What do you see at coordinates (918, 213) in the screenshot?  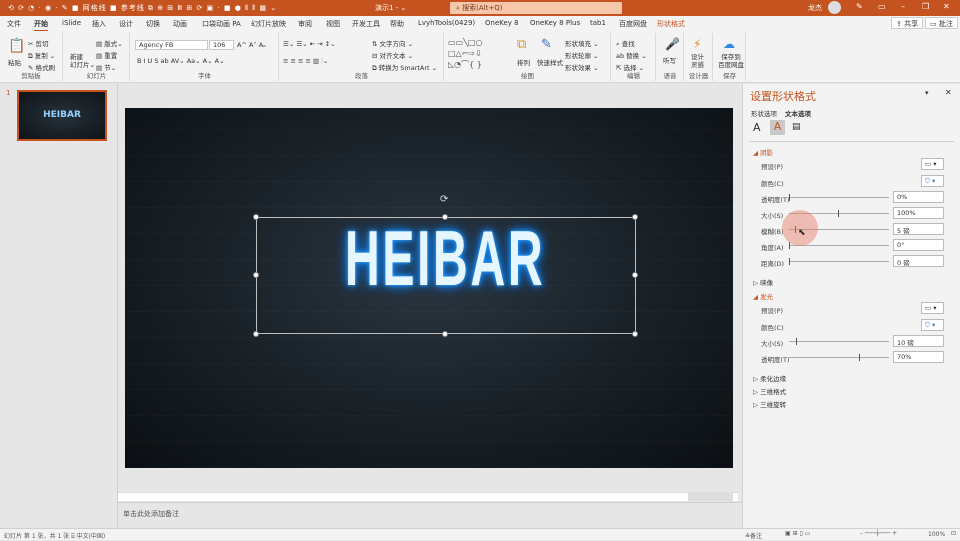 I see `shadow-size-input: 100%` at bounding box center [918, 213].